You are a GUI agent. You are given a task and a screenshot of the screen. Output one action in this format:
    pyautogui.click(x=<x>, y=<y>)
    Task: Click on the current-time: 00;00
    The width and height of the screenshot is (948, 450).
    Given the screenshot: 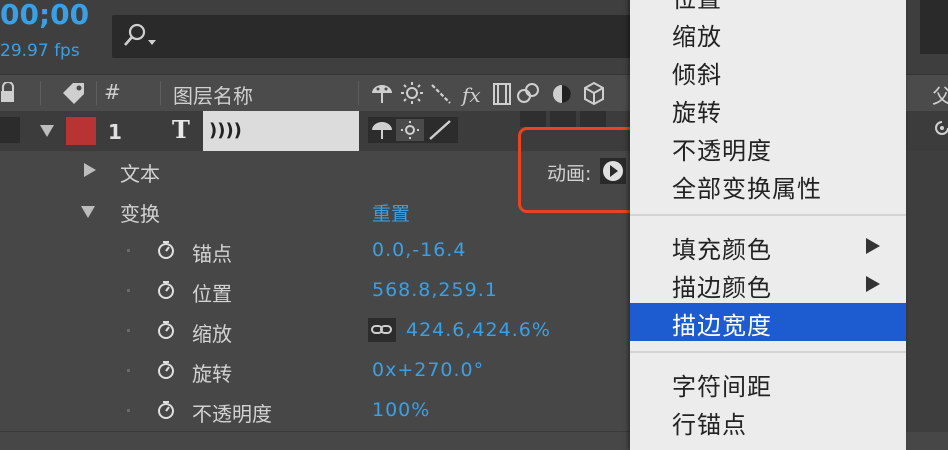 What is the action you would take?
    pyautogui.click(x=44, y=15)
    